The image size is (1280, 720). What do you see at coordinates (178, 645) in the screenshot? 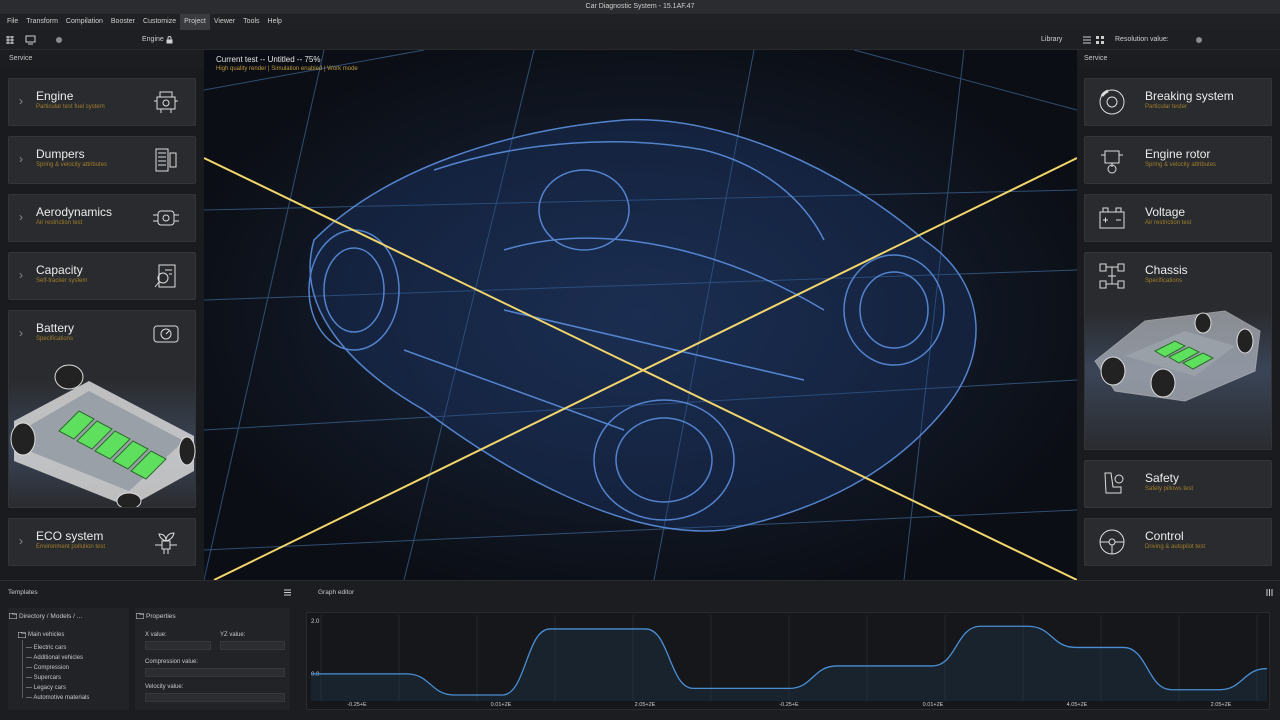
I see `x-value-field` at bounding box center [178, 645].